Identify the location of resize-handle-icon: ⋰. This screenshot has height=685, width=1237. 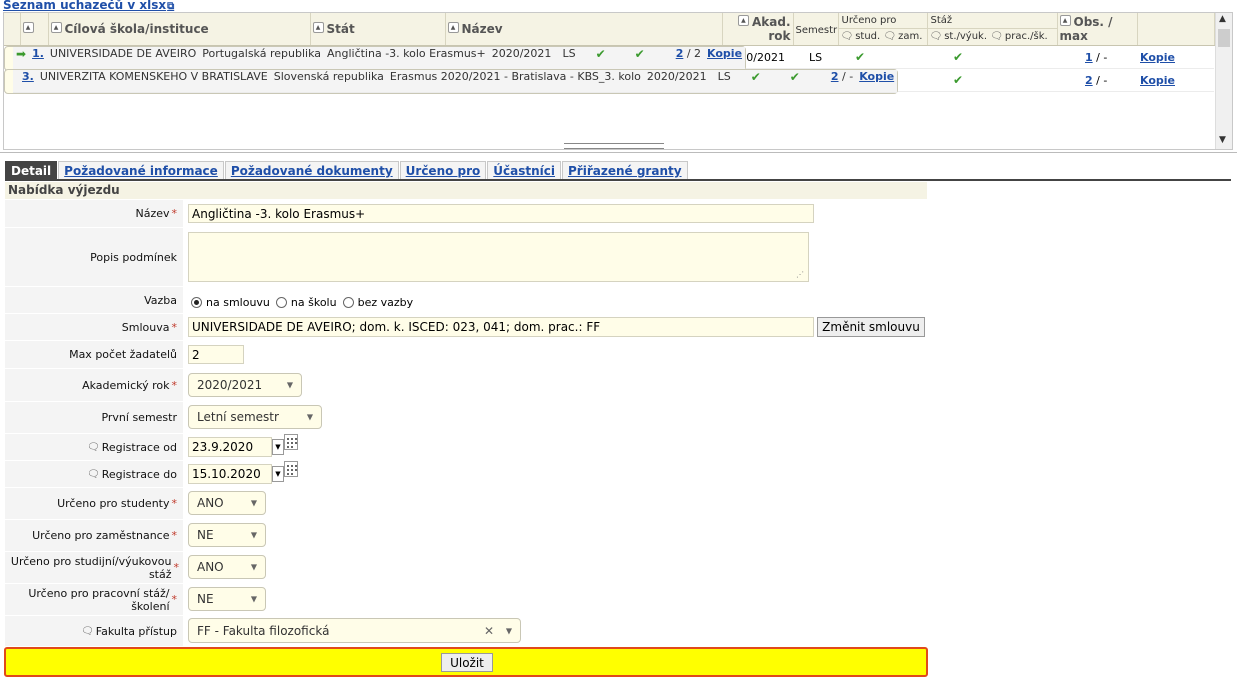
(800, 274).